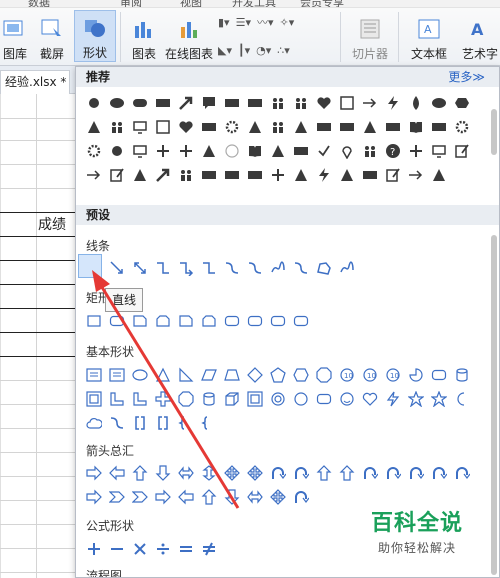  I want to click on basic-pentagon-shape, so click(277, 375).